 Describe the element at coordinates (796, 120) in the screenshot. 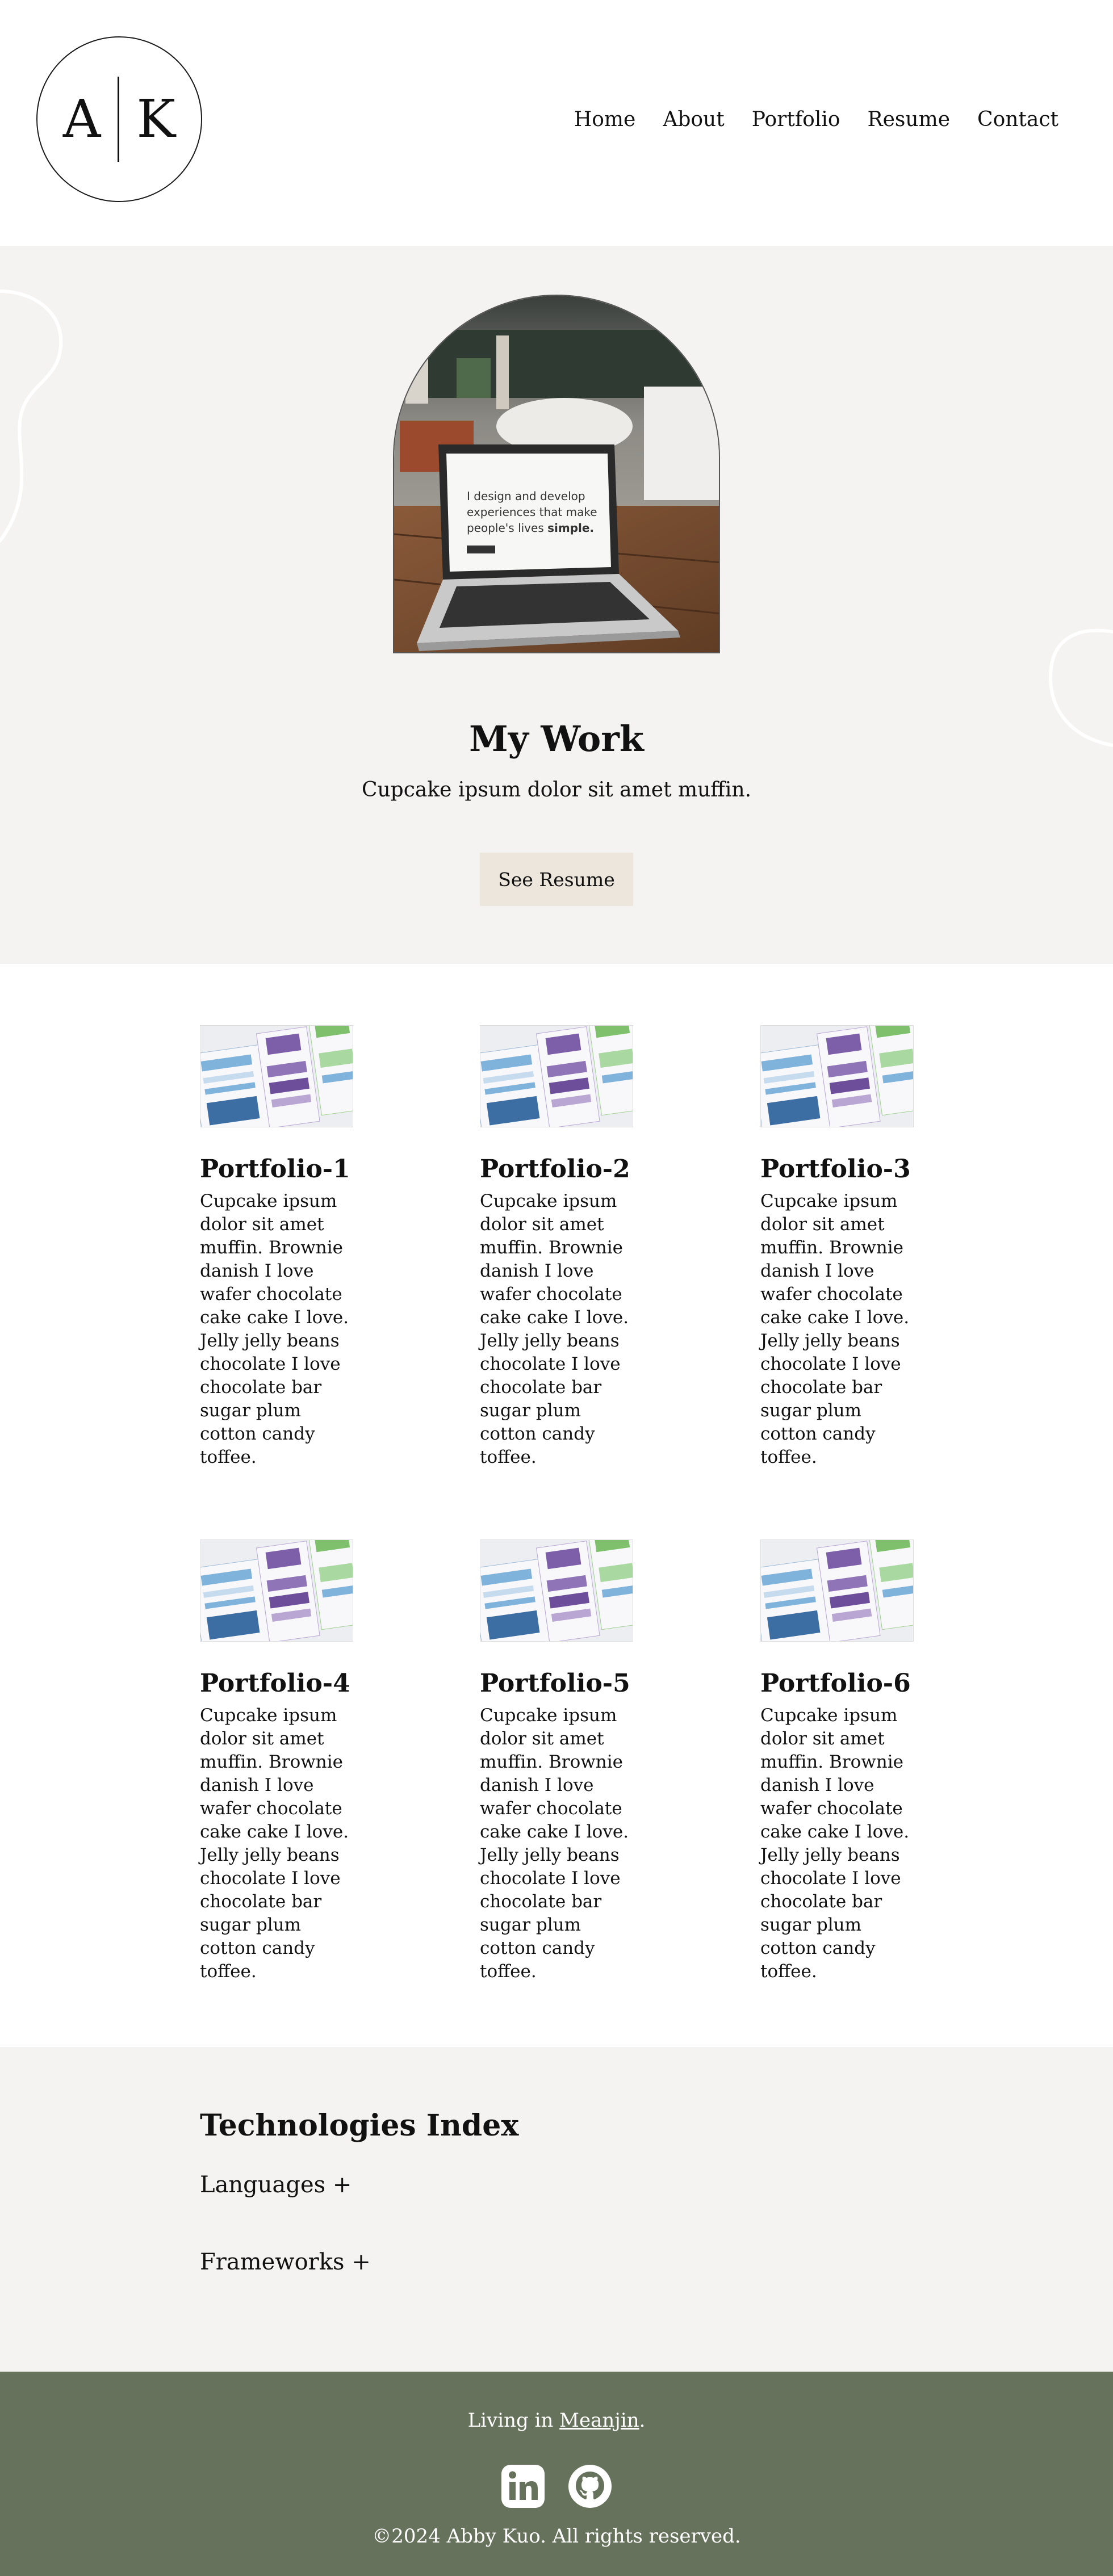

I see `nav-portfolio: Portfolio` at that location.